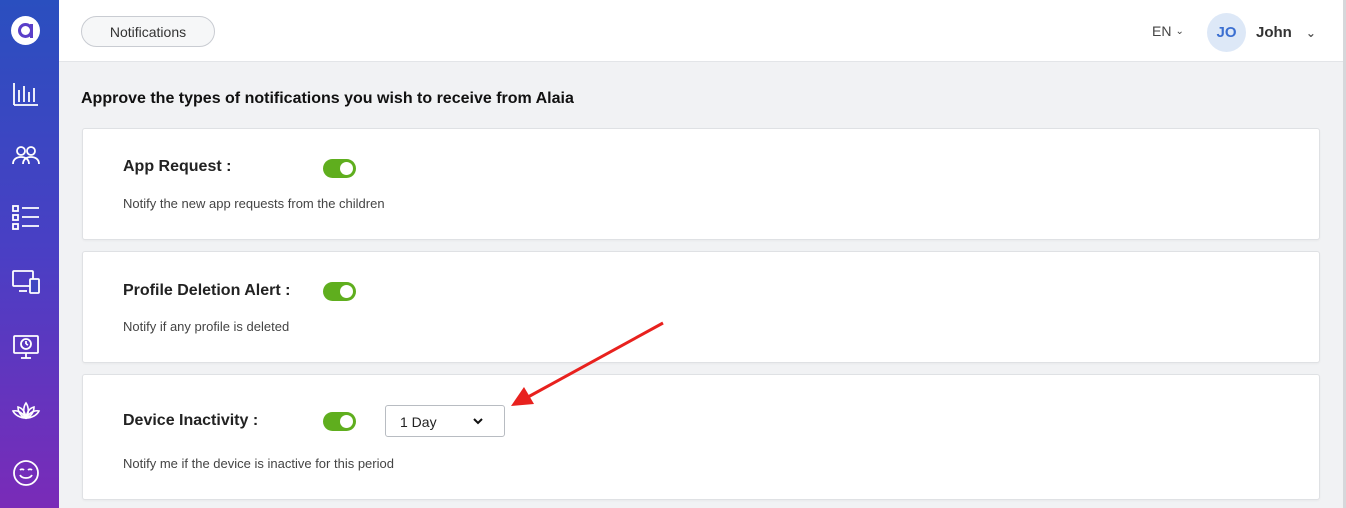 The height and width of the screenshot is (508, 1346). I want to click on user-menu: John ⌄, so click(1286, 32).